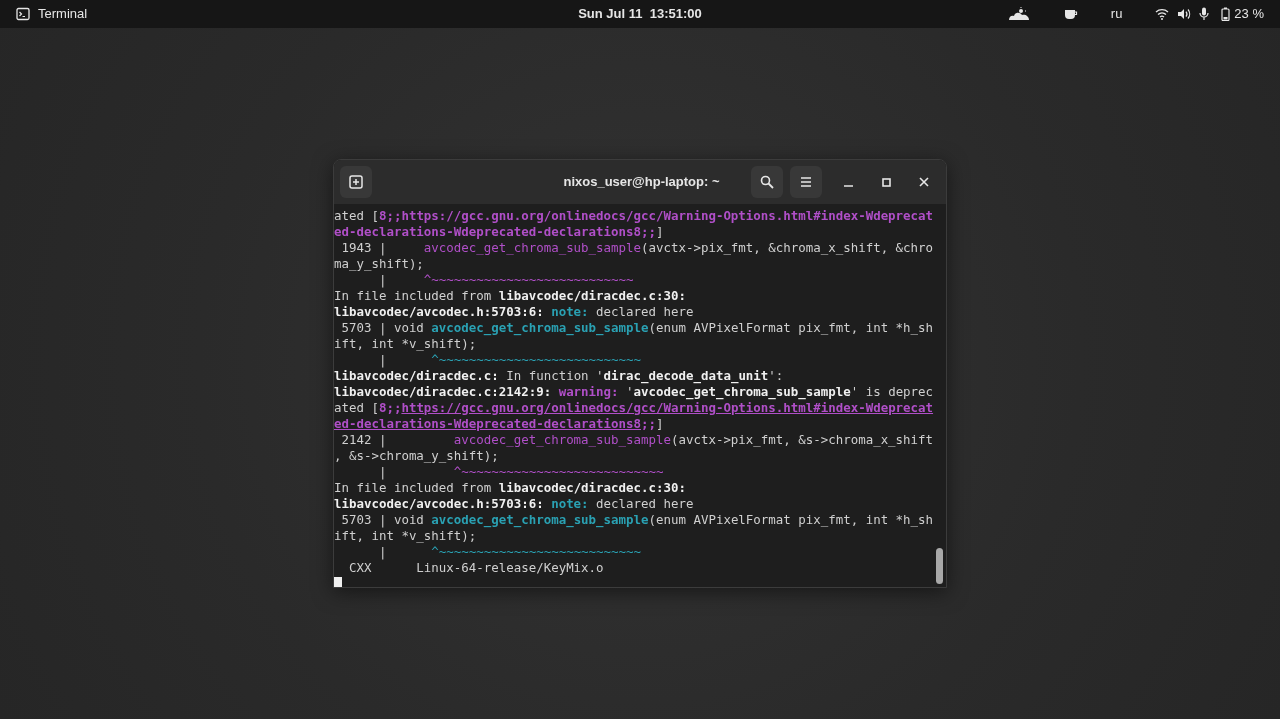 Image resolution: width=1280 pixels, height=719 pixels. What do you see at coordinates (641, 182) in the screenshot?
I see `window-title: nixos_user@hp-laptop: ~` at bounding box center [641, 182].